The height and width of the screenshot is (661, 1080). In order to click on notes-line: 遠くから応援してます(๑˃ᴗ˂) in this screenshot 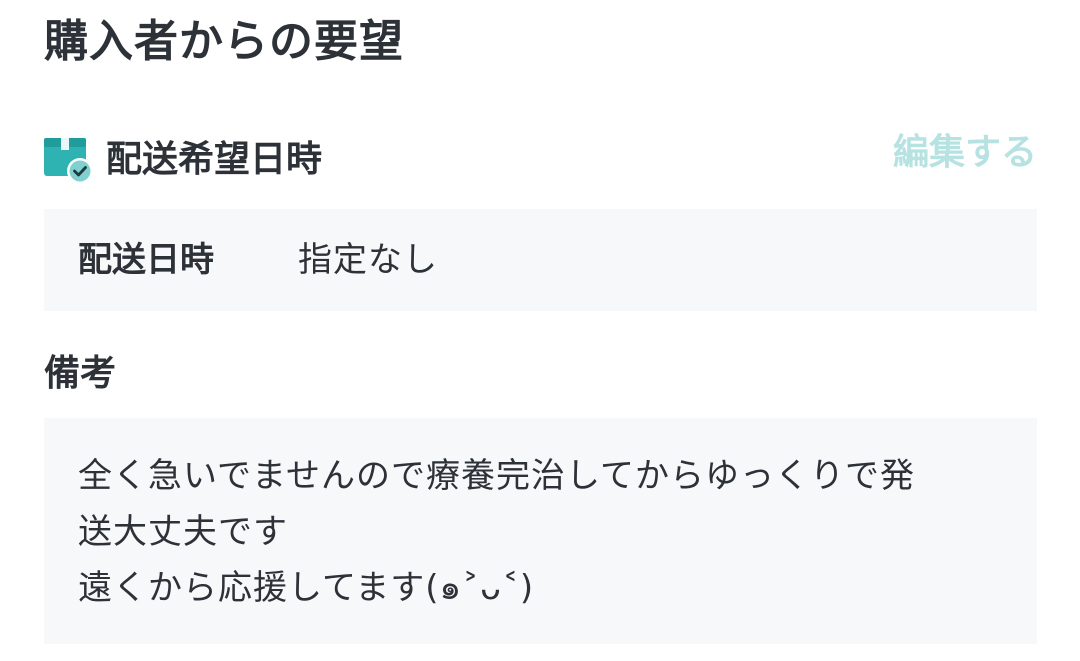, I will do `click(306, 588)`.